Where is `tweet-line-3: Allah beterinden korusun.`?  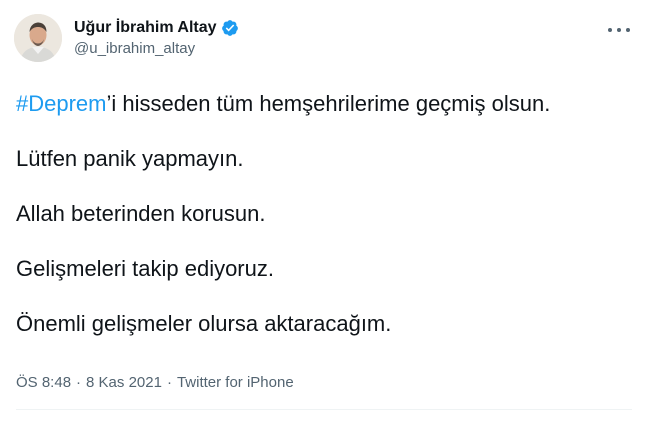
tweet-line-3: Allah beterinden korusun. is located at coordinates (141, 213).